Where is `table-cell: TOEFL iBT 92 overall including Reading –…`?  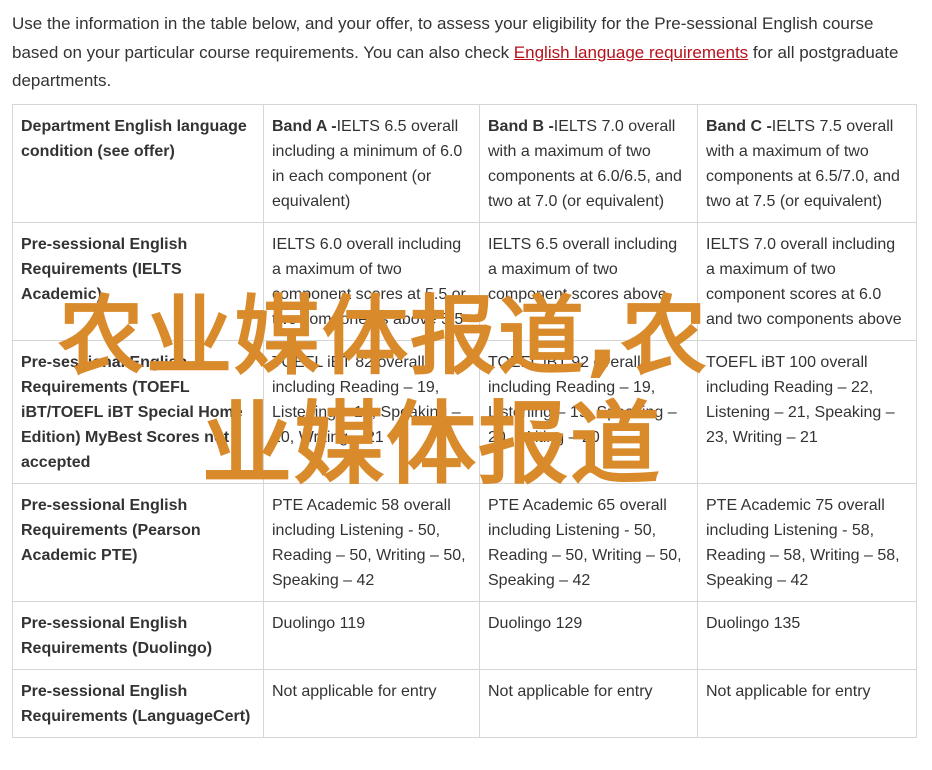 table-cell: TOEFL iBT 92 overall including Reading –… is located at coordinates (588, 412).